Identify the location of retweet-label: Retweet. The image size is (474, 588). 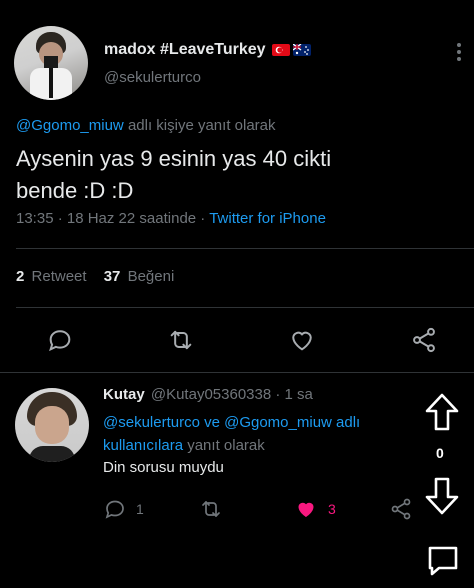
(59, 276).